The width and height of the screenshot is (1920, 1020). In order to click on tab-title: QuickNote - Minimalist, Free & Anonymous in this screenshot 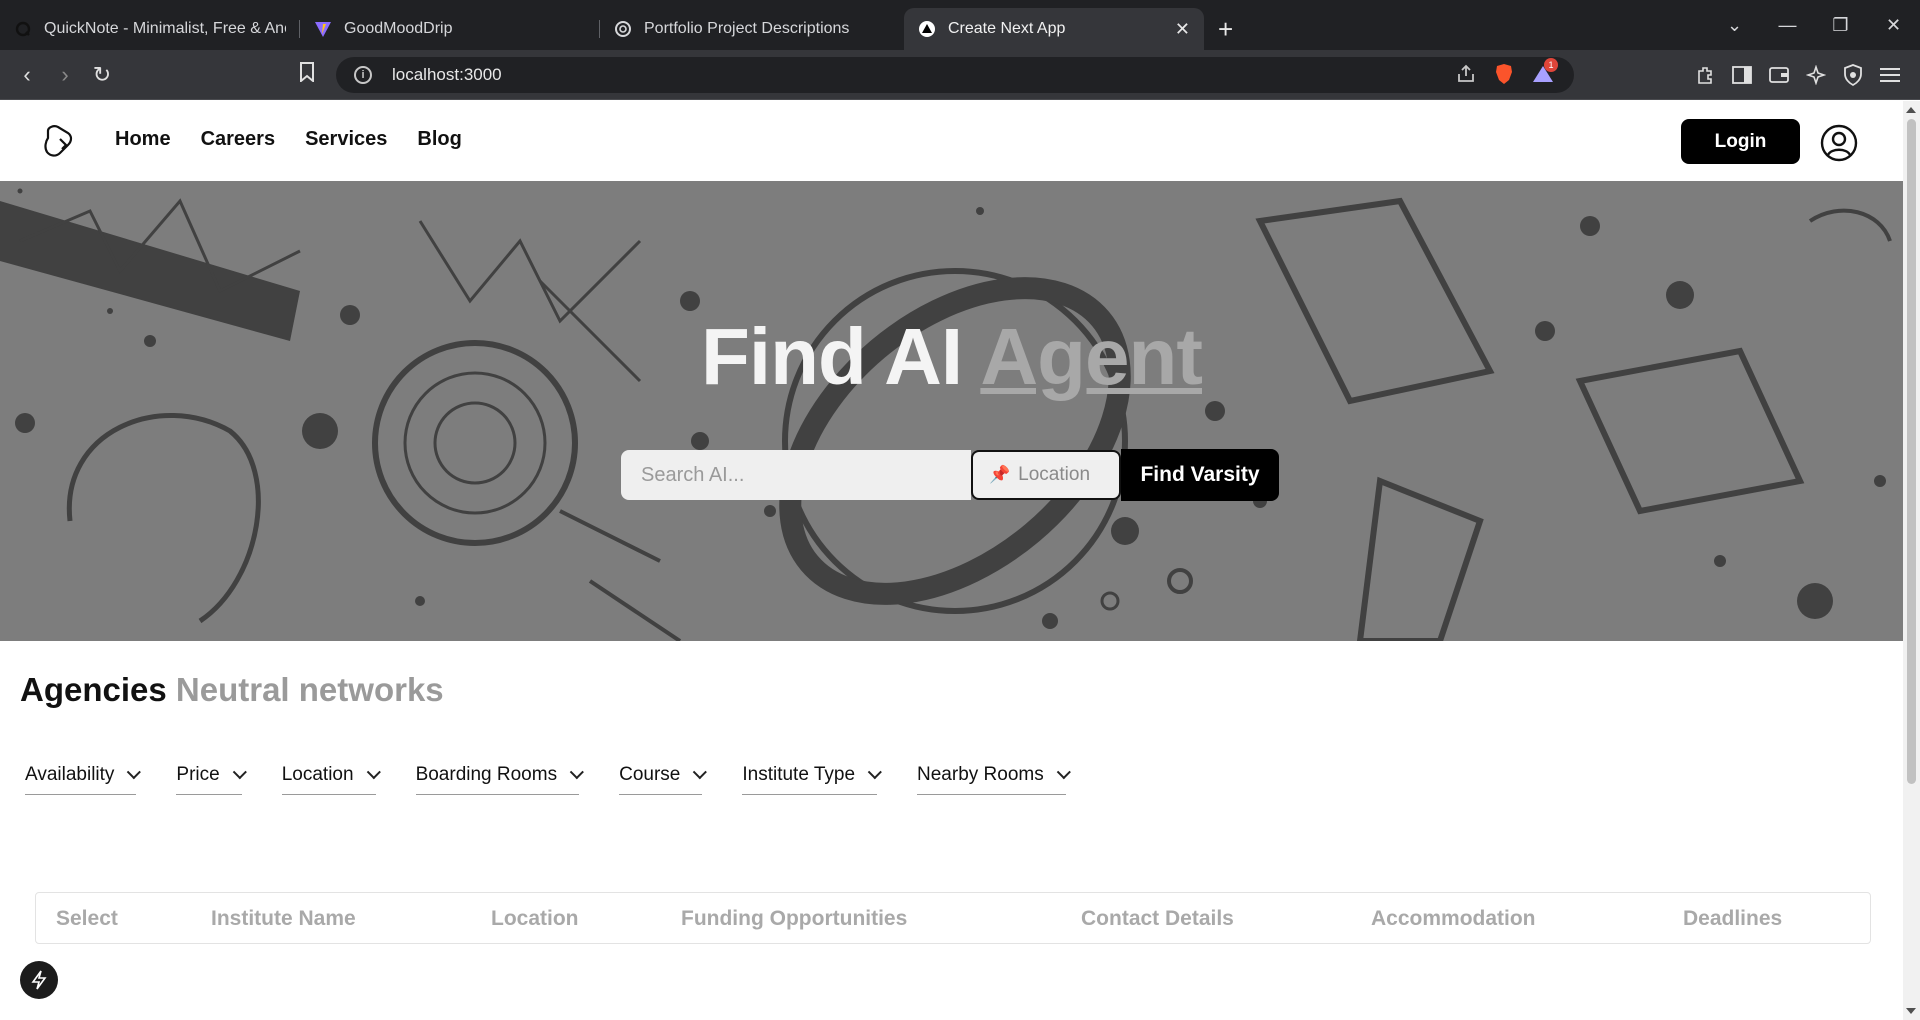, I will do `click(165, 28)`.